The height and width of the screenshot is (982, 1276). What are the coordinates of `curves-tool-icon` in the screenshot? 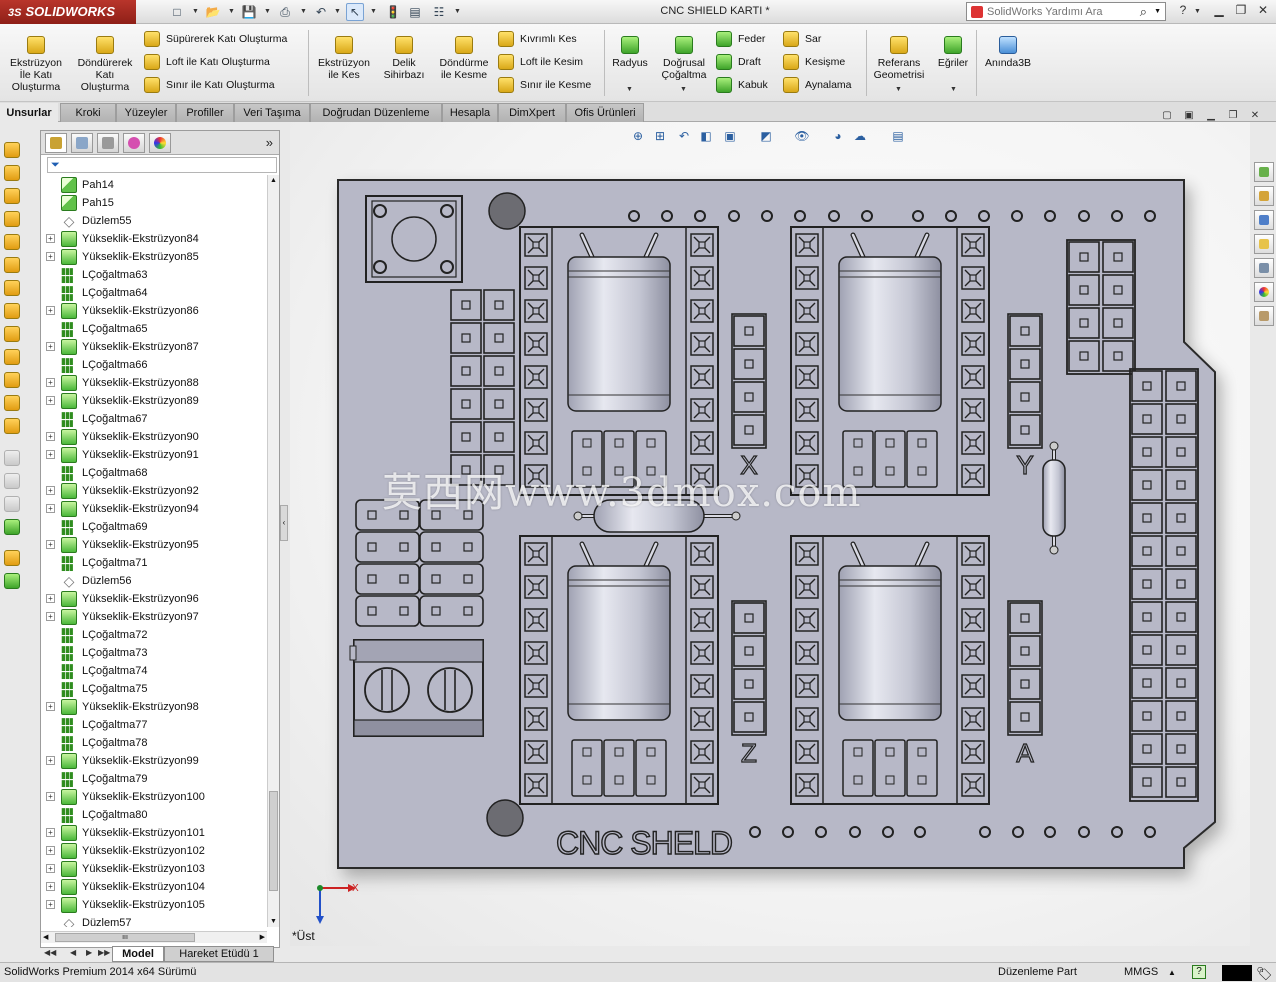 It's located at (12, 581).